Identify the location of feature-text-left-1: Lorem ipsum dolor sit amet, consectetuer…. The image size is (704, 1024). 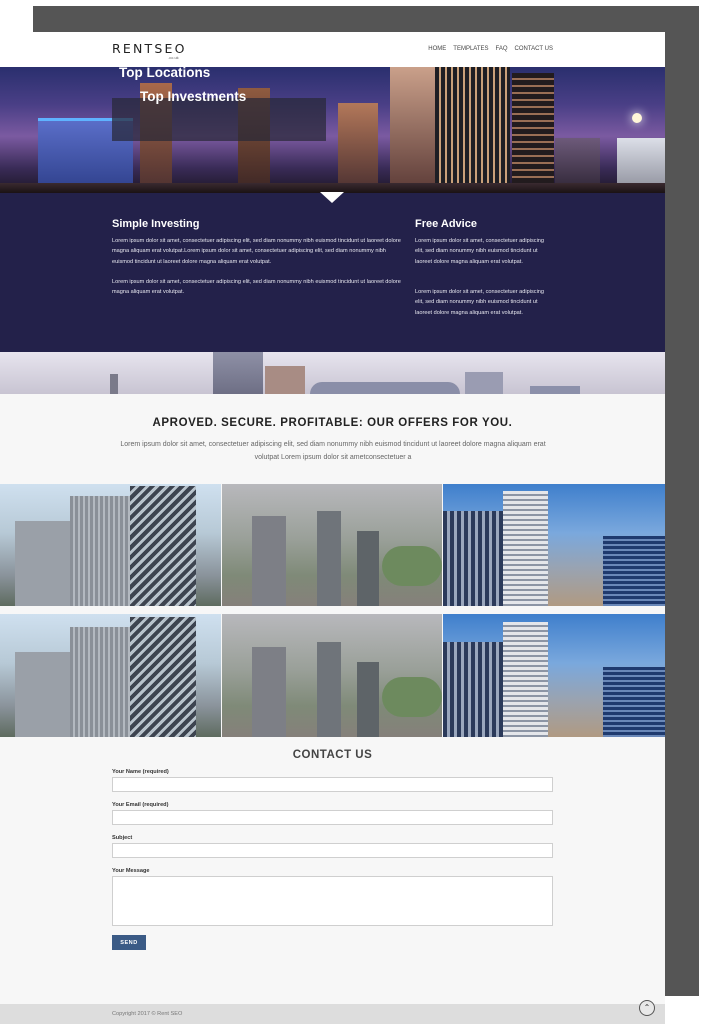
(256, 251).